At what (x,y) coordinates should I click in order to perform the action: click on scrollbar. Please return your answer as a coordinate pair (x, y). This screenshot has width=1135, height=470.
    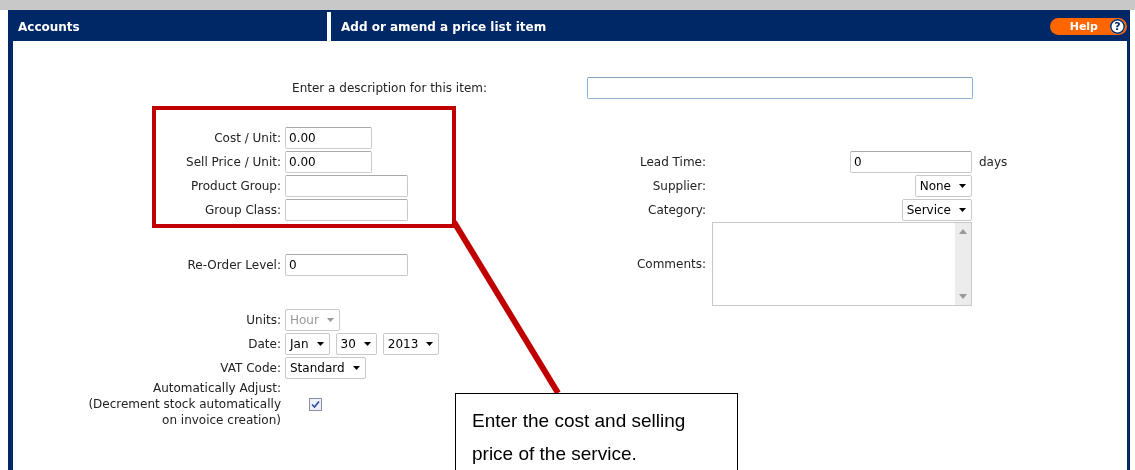
    Looking at the image, I should click on (963, 264).